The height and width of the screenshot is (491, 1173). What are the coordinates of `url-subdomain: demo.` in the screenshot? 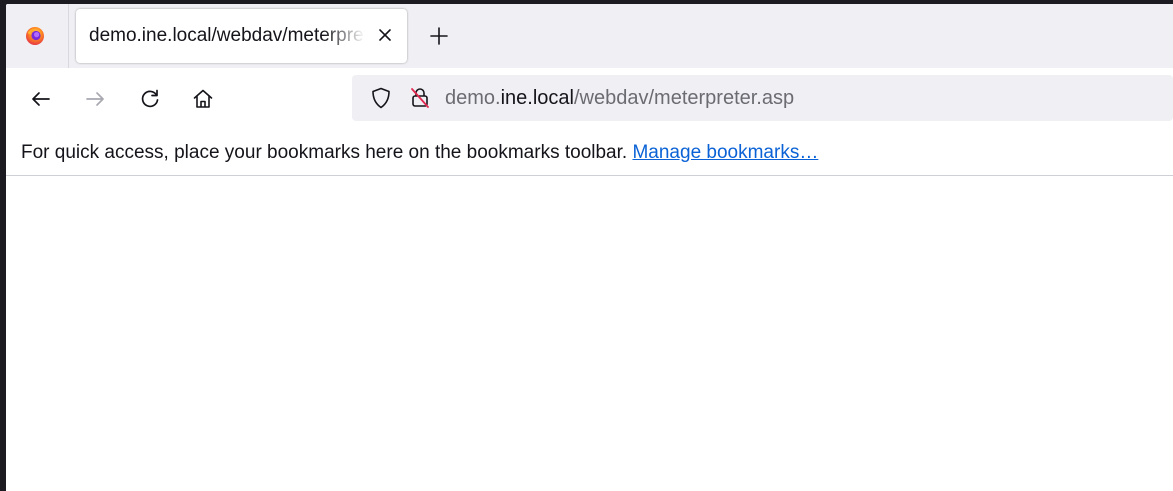 It's located at (473, 98).